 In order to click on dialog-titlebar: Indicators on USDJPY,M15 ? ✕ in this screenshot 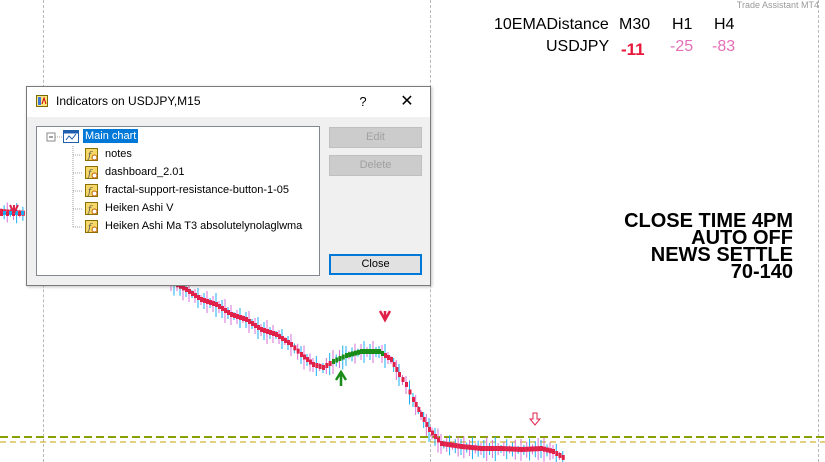, I will do `click(228, 102)`.